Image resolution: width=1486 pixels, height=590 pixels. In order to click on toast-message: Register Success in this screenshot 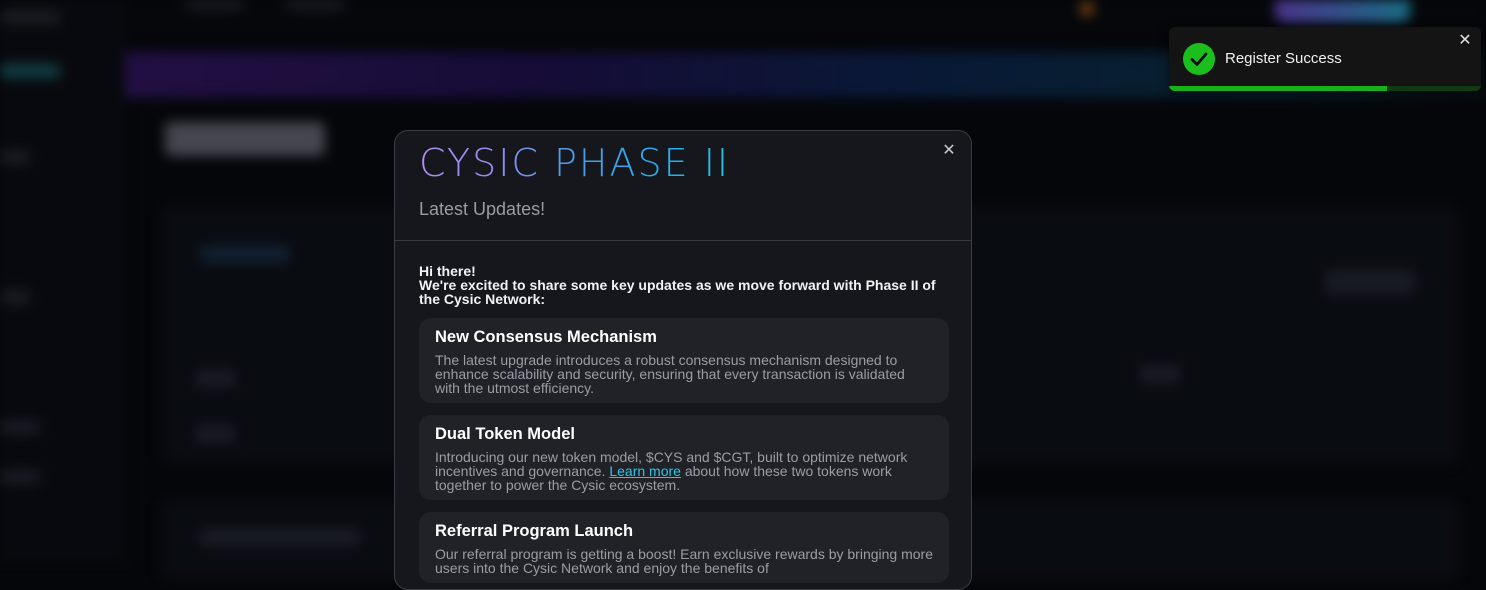, I will do `click(1283, 58)`.